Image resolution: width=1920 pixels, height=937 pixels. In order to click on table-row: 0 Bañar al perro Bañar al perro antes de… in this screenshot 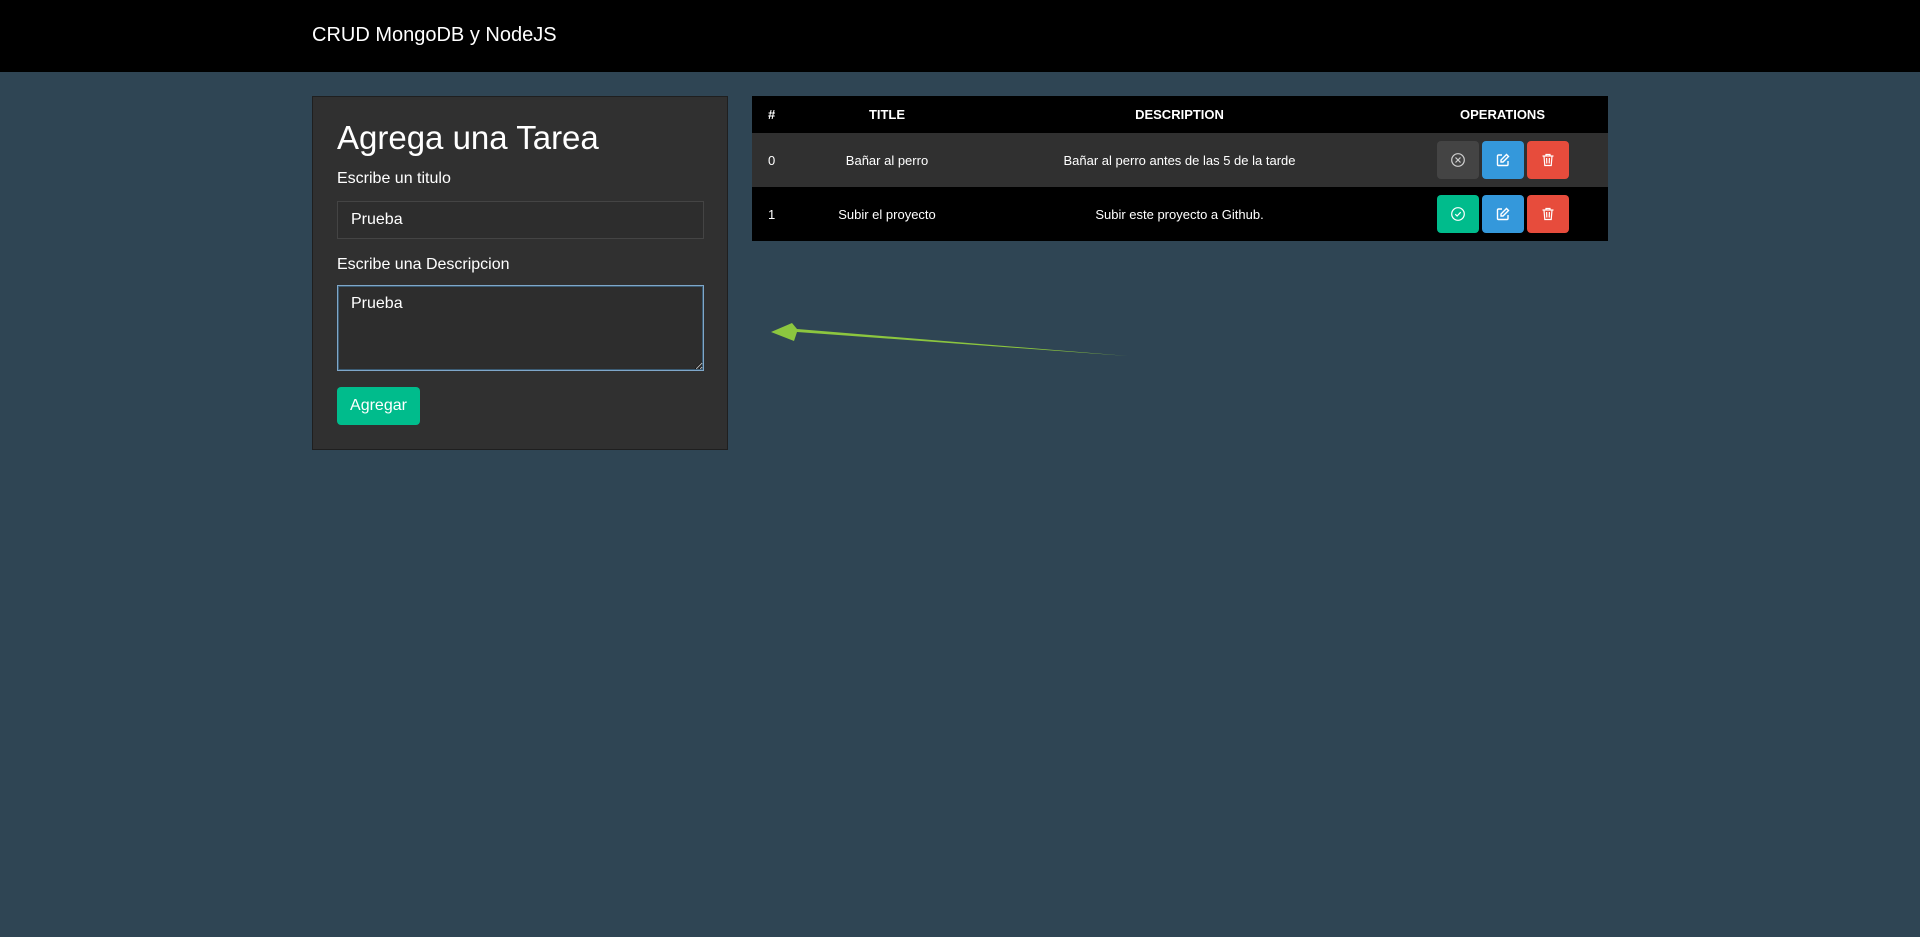, I will do `click(1180, 160)`.